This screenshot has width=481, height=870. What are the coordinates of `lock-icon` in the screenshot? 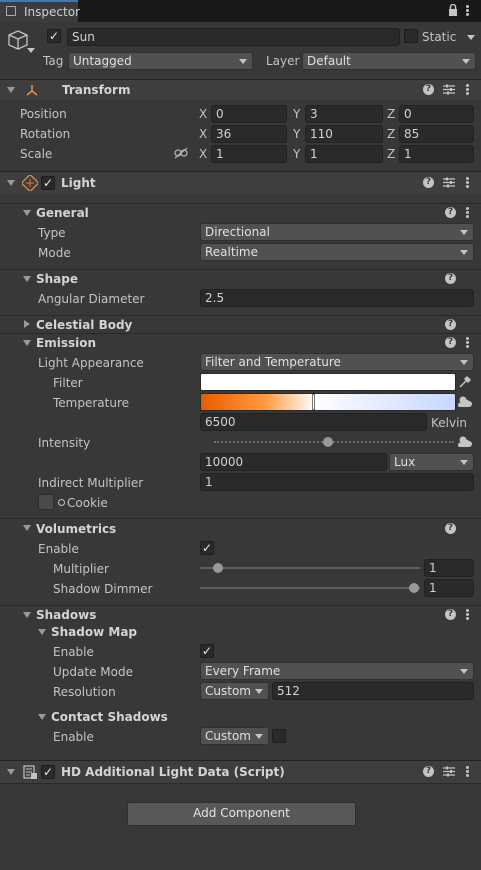 It's located at (453, 10).